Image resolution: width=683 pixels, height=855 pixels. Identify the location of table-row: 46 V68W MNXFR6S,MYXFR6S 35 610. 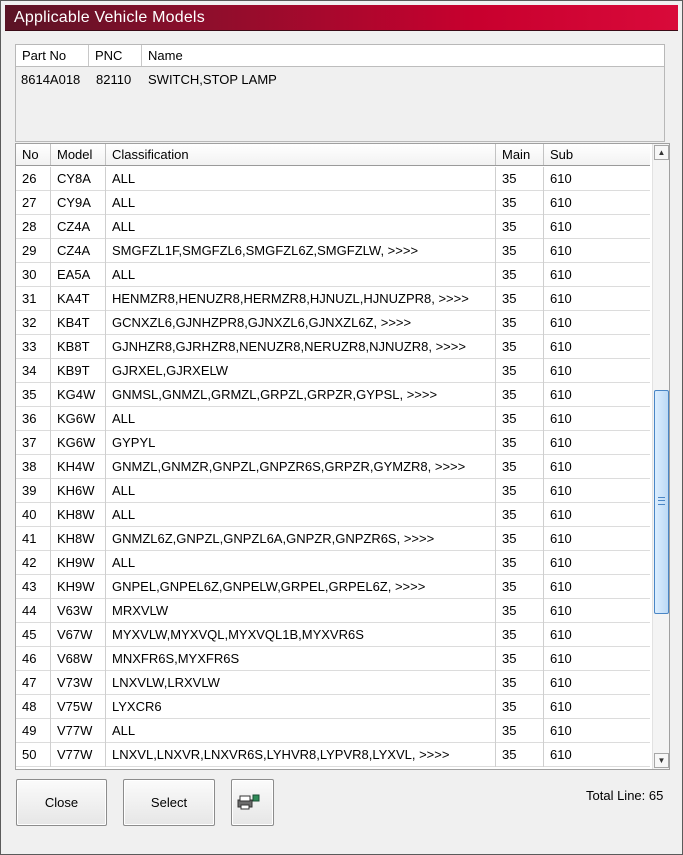
(333, 659).